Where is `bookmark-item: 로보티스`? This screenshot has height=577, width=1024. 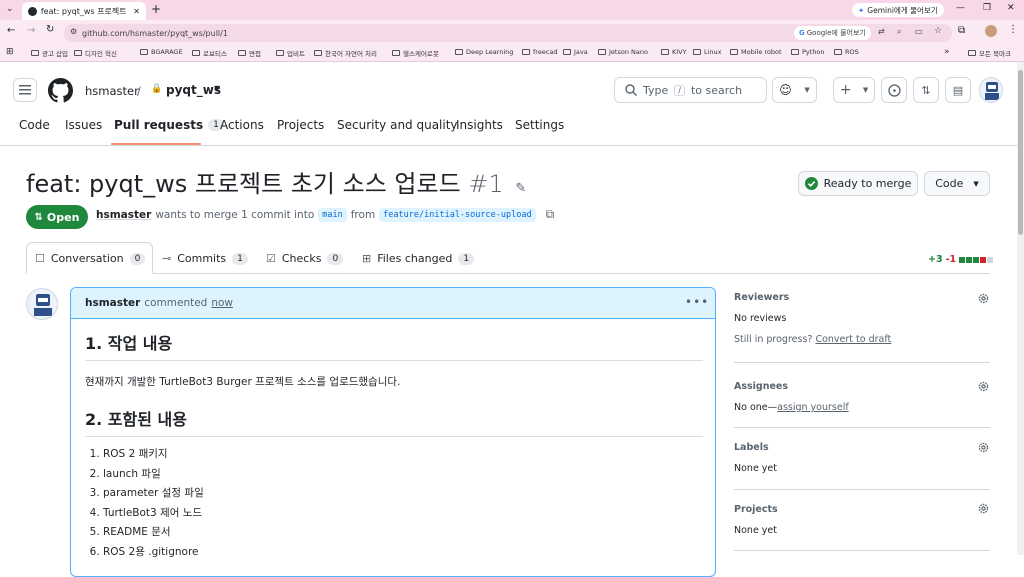
bookmark-item: 로보티스 is located at coordinates (209, 53).